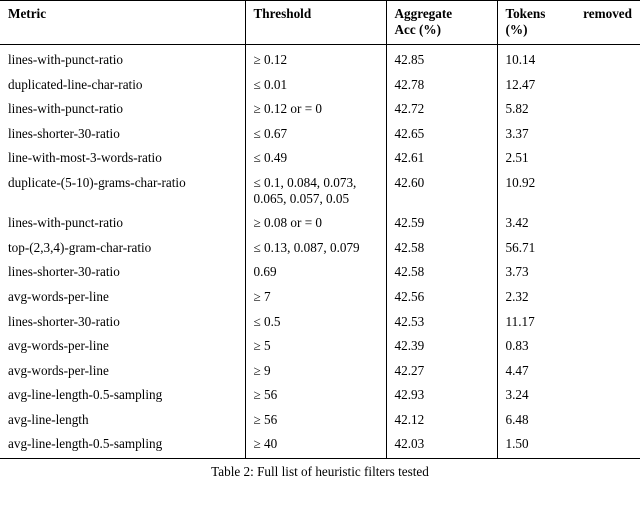 The image size is (640, 512). I want to click on cell-metric-text: lines-shorter-30-ratio, so click(64, 321).